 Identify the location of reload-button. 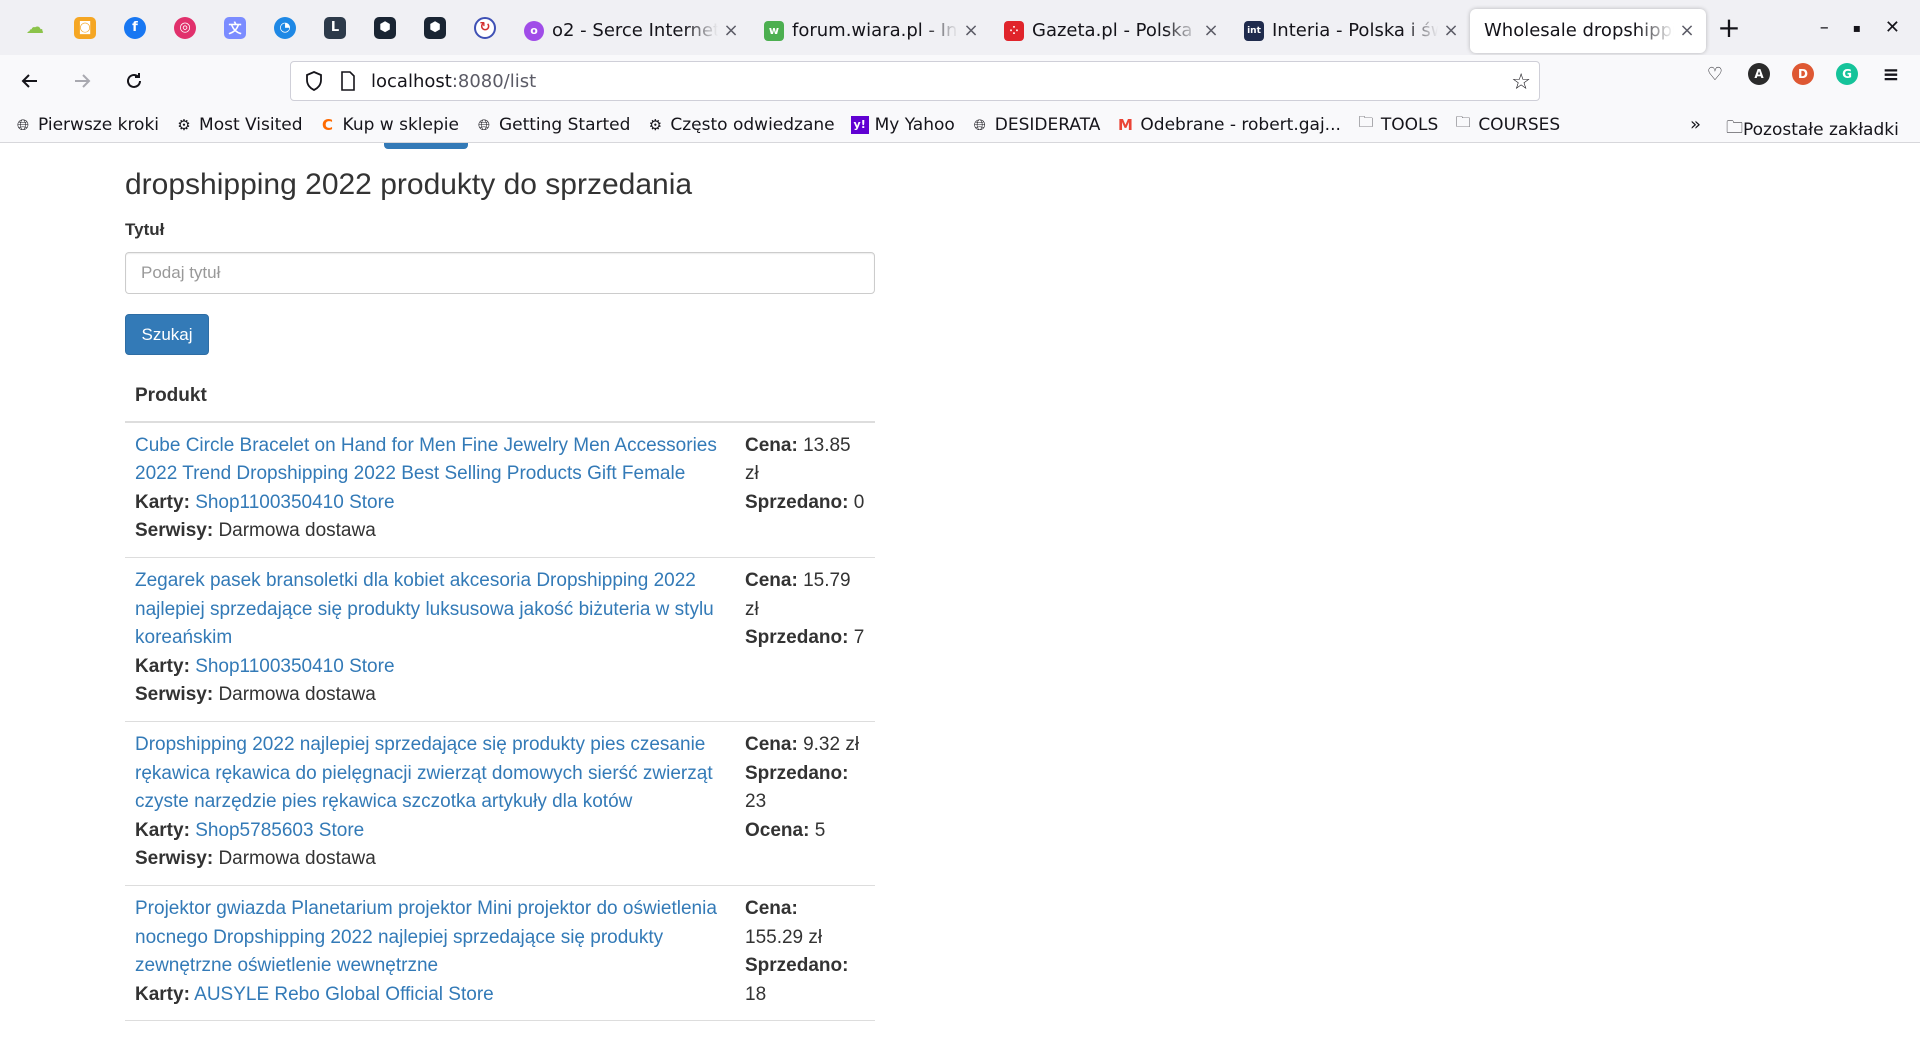
(134, 81).